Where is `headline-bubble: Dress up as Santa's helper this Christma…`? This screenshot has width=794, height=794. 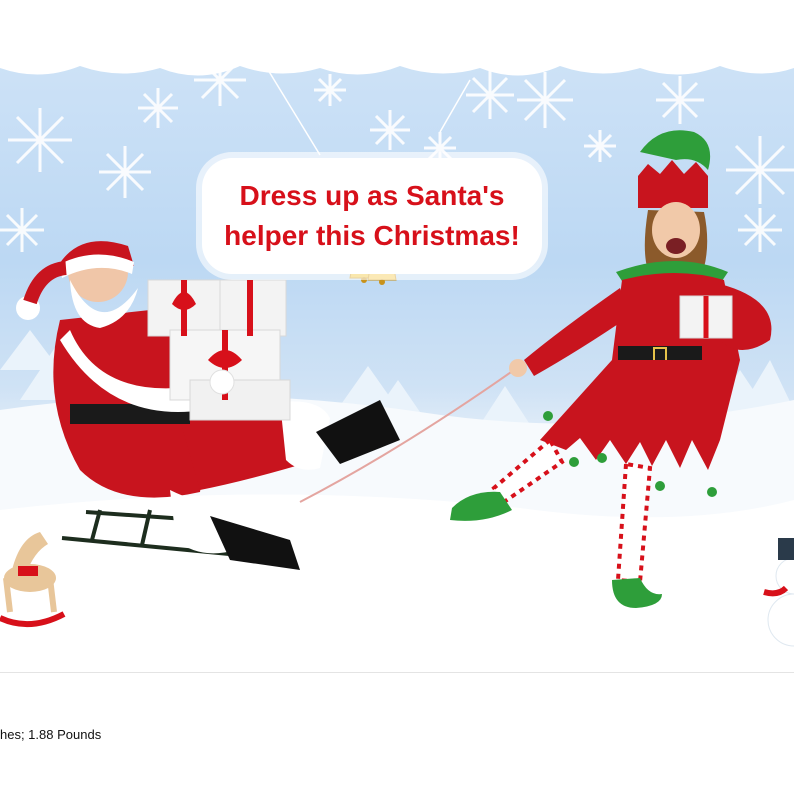 headline-bubble: Dress up as Santa's helper this Christma… is located at coordinates (372, 216).